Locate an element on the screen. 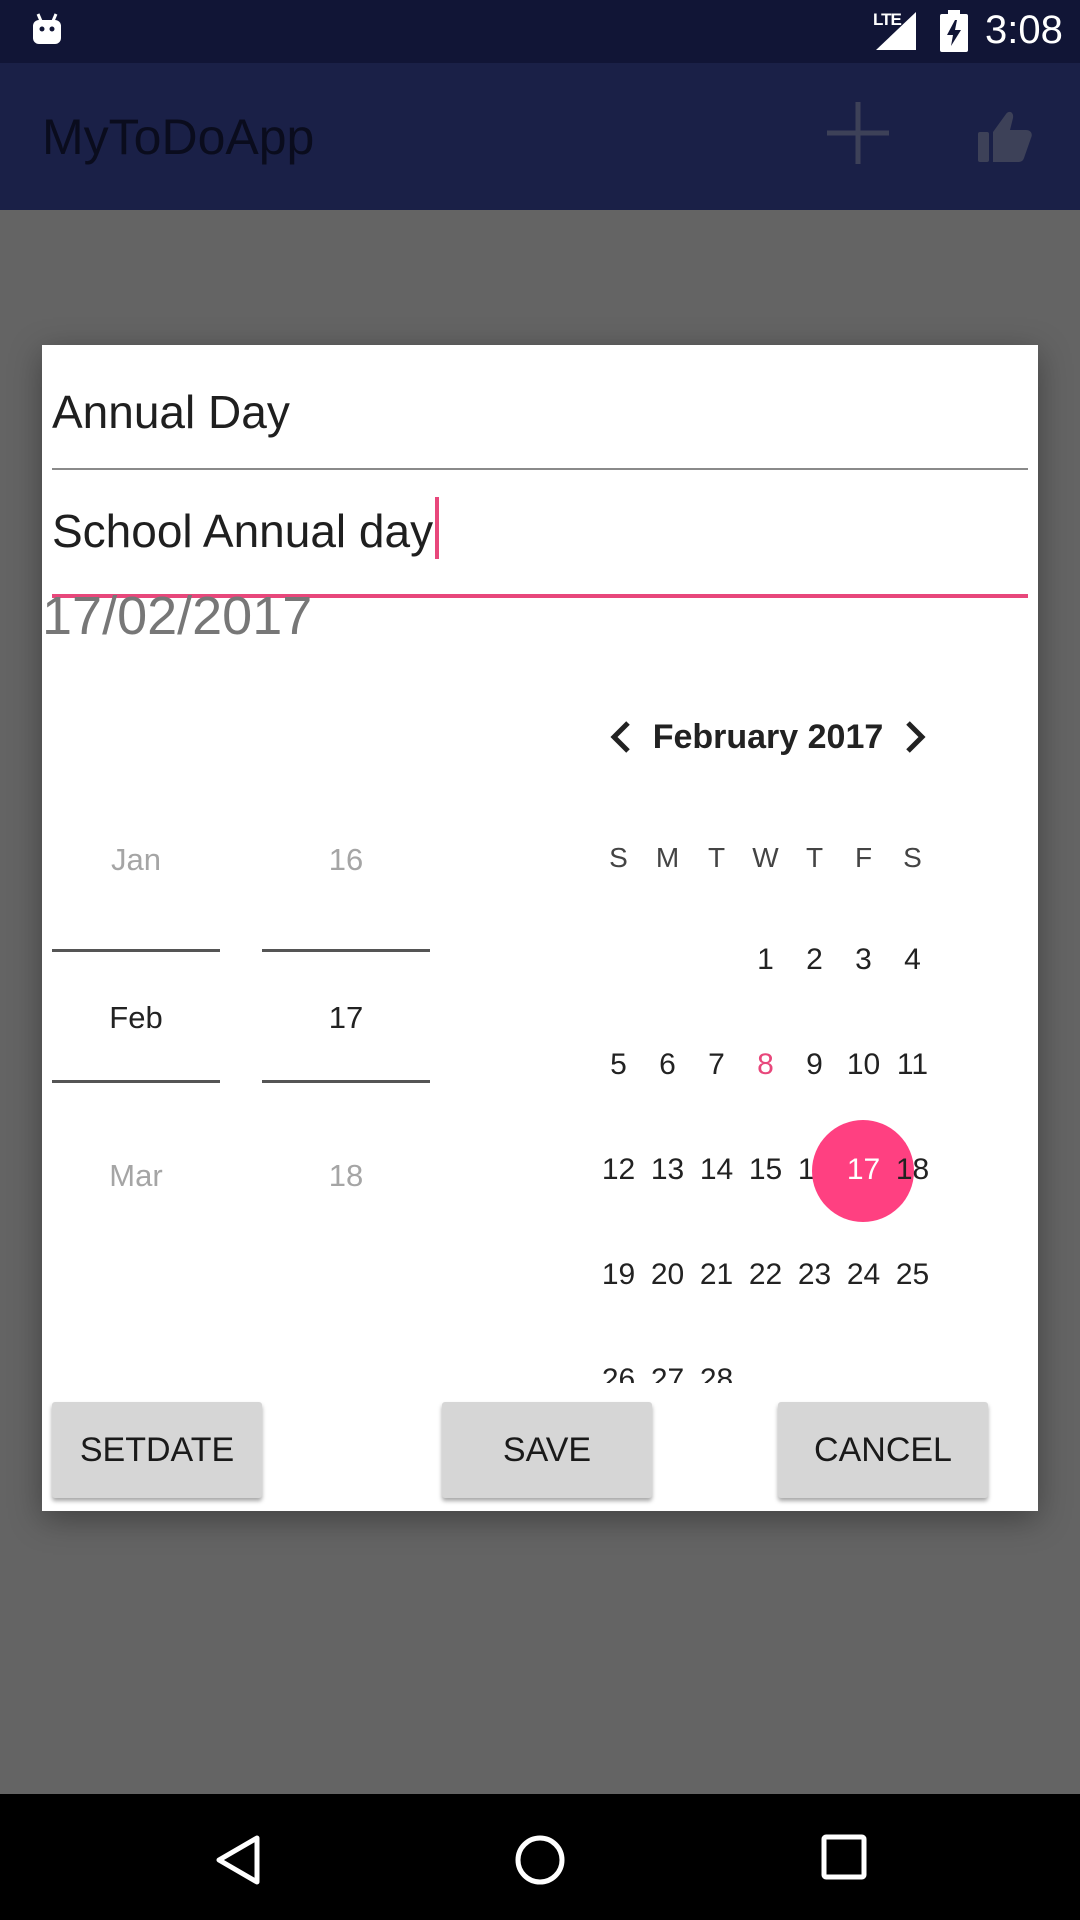 The image size is (1080, 1920). calendar-day: 15 is located at coordinates (765, 1170).